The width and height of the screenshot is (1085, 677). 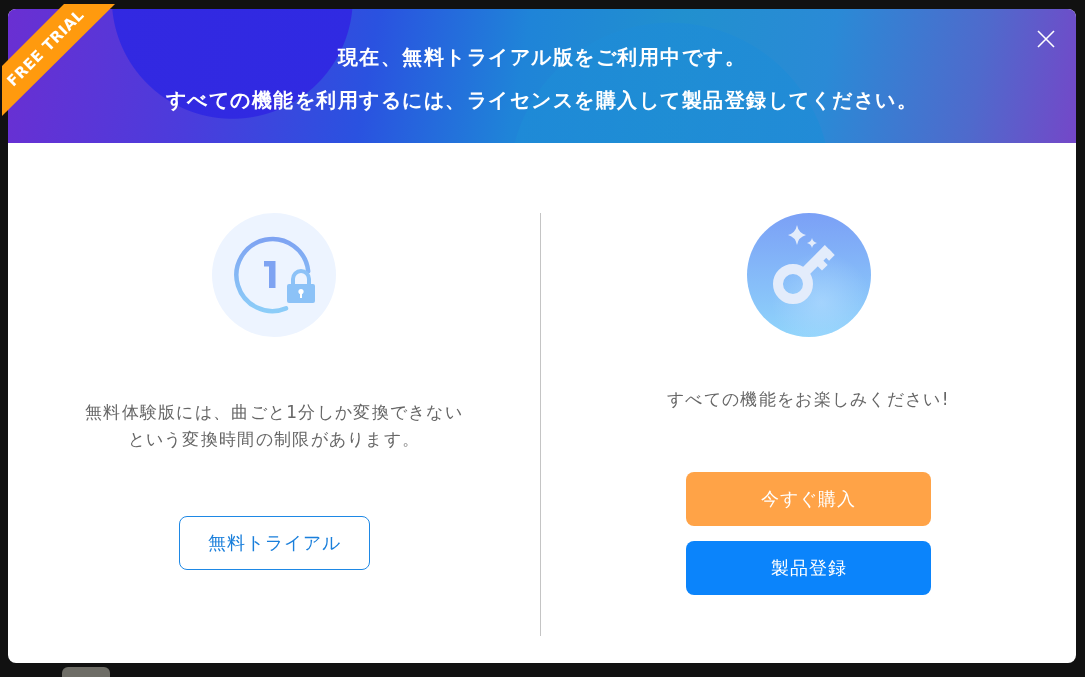 I want to click on timer-lock-icon, so click(x=274, y=275).